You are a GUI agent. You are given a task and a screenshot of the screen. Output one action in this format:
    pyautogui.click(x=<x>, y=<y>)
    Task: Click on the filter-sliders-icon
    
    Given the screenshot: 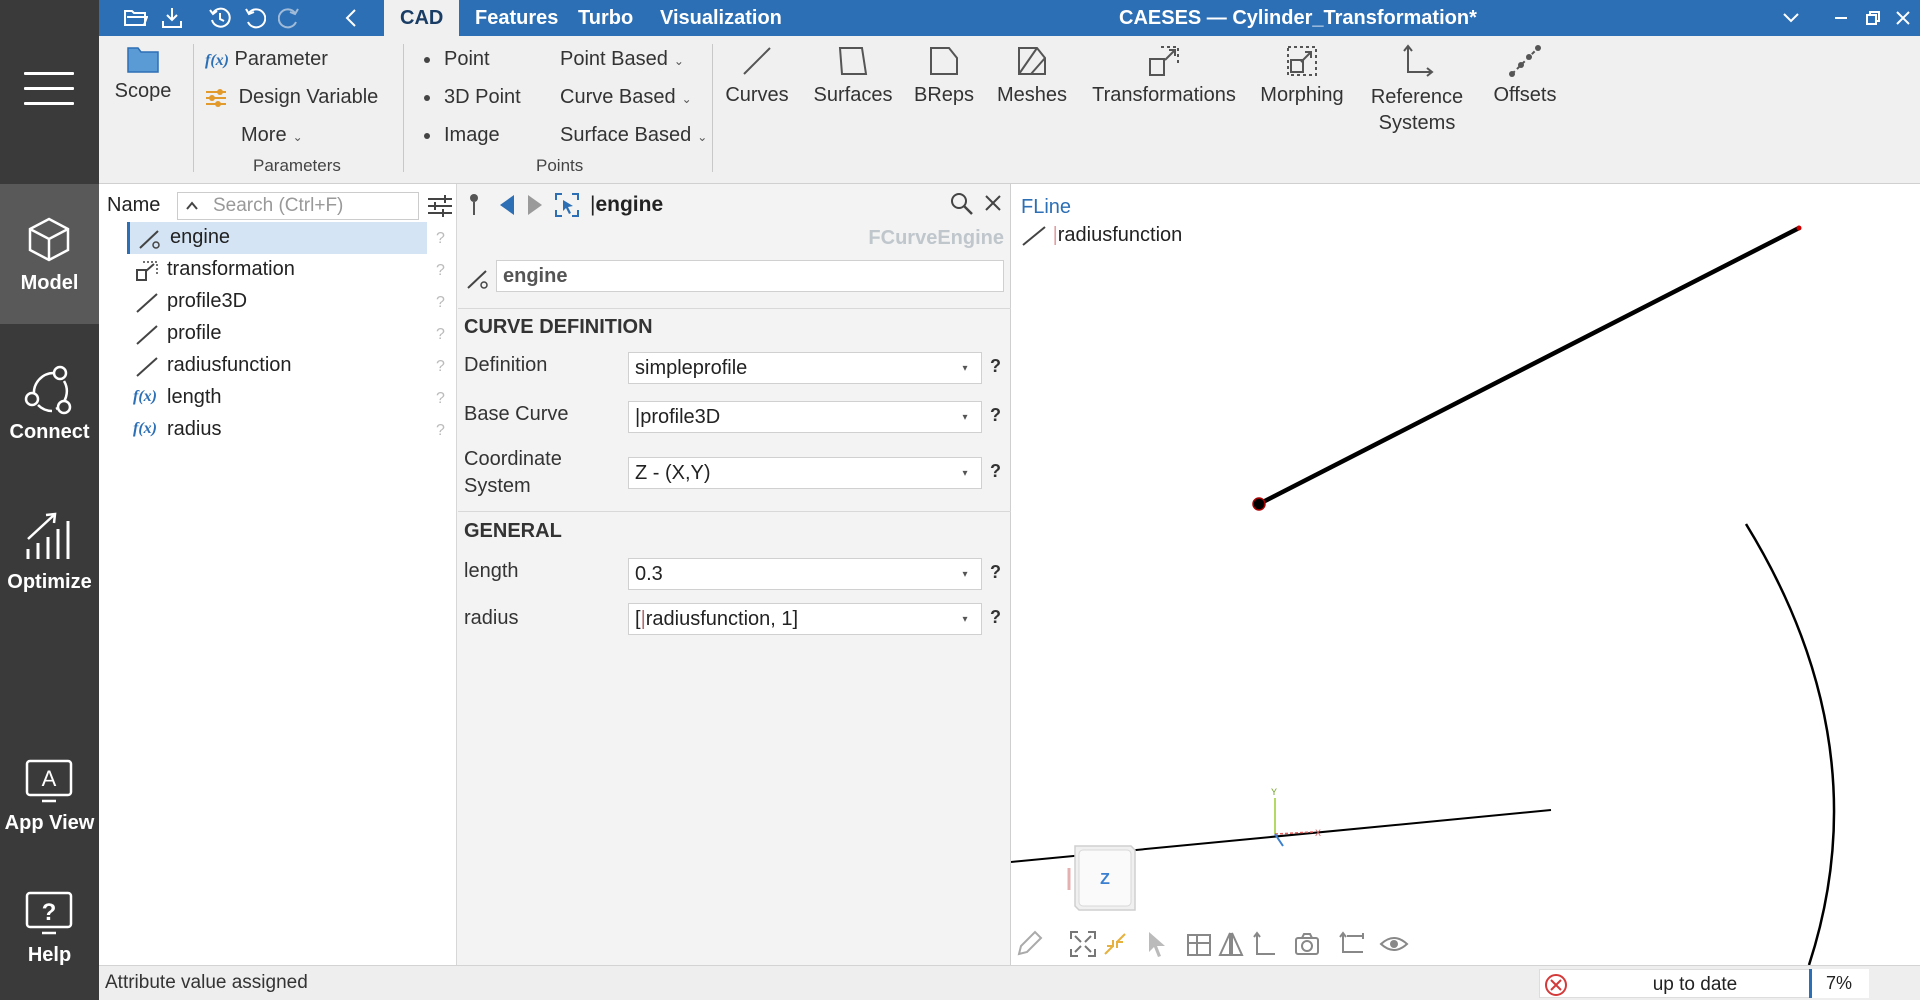 What is the action you would take?
    pyautogui.click(x=440, y=206)
    